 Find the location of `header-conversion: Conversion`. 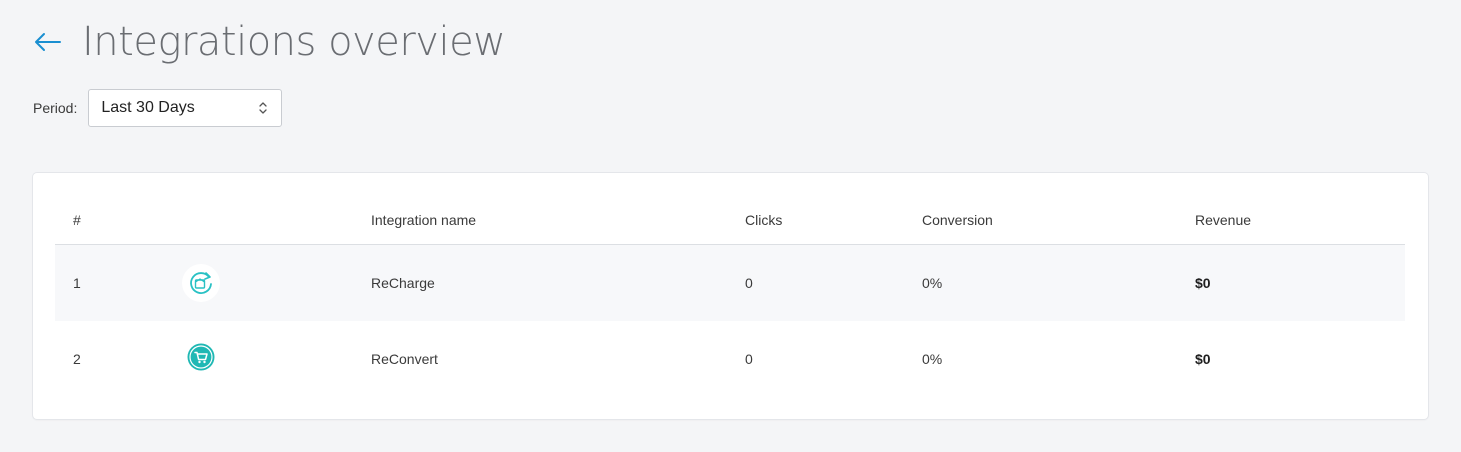

header-conversion: Conversion is located at coordinates (957, 220).